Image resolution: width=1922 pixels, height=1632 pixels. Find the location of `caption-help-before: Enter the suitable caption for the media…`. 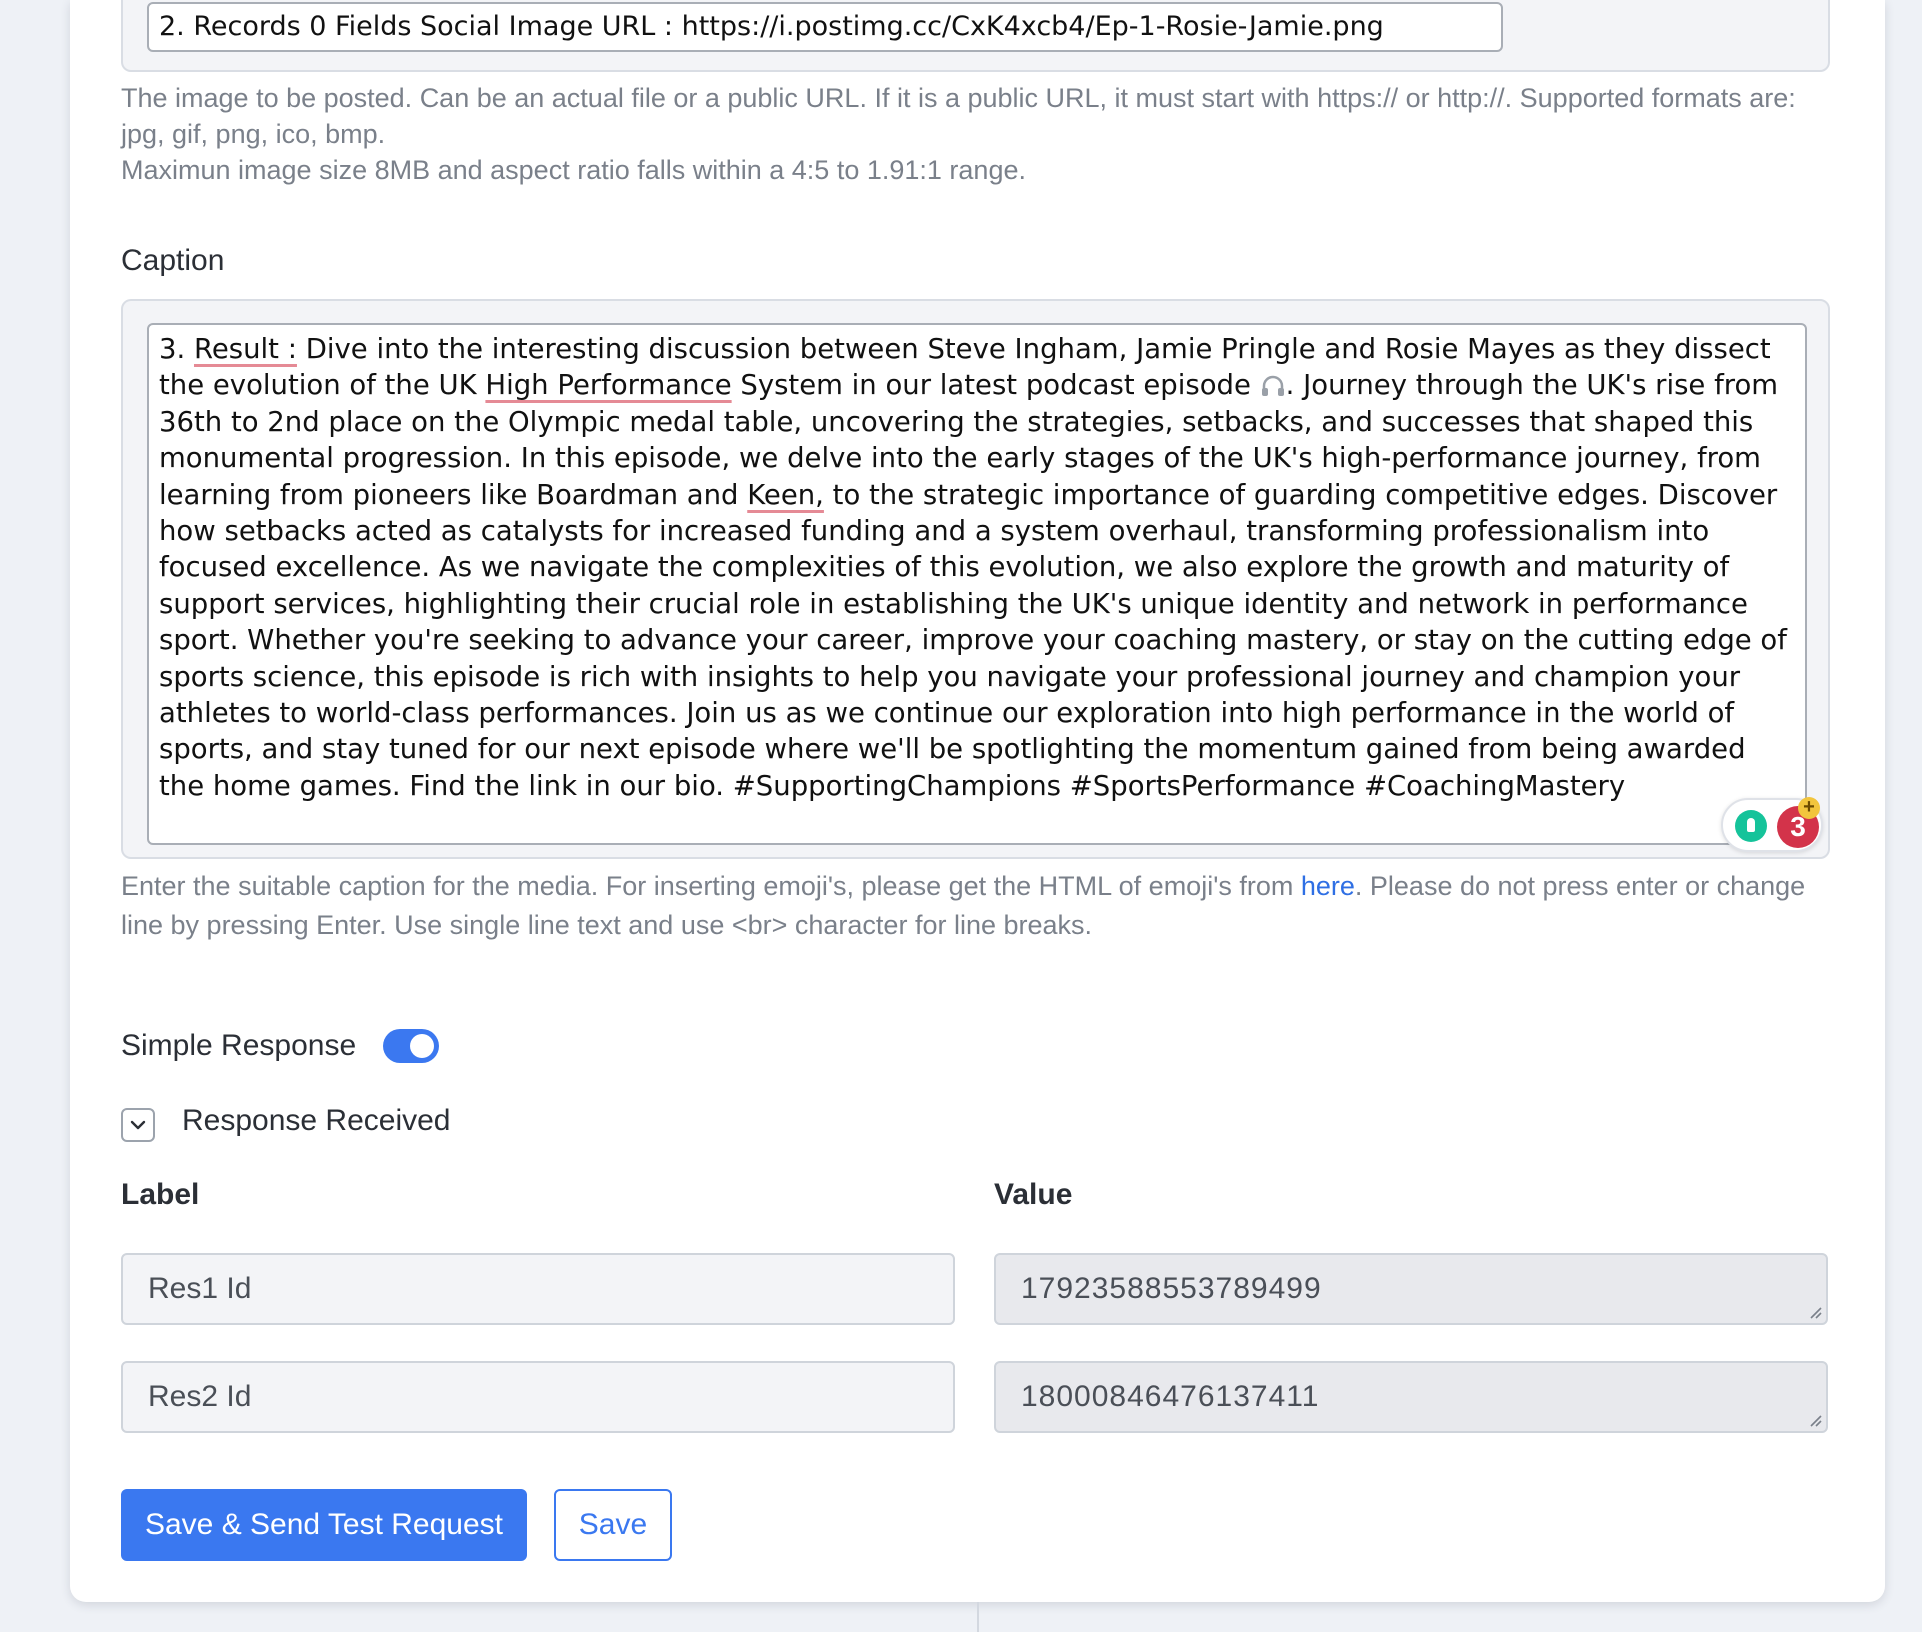

caption-help-before: Enter the suitable caption for the media… is located at coordinates (711, 886).